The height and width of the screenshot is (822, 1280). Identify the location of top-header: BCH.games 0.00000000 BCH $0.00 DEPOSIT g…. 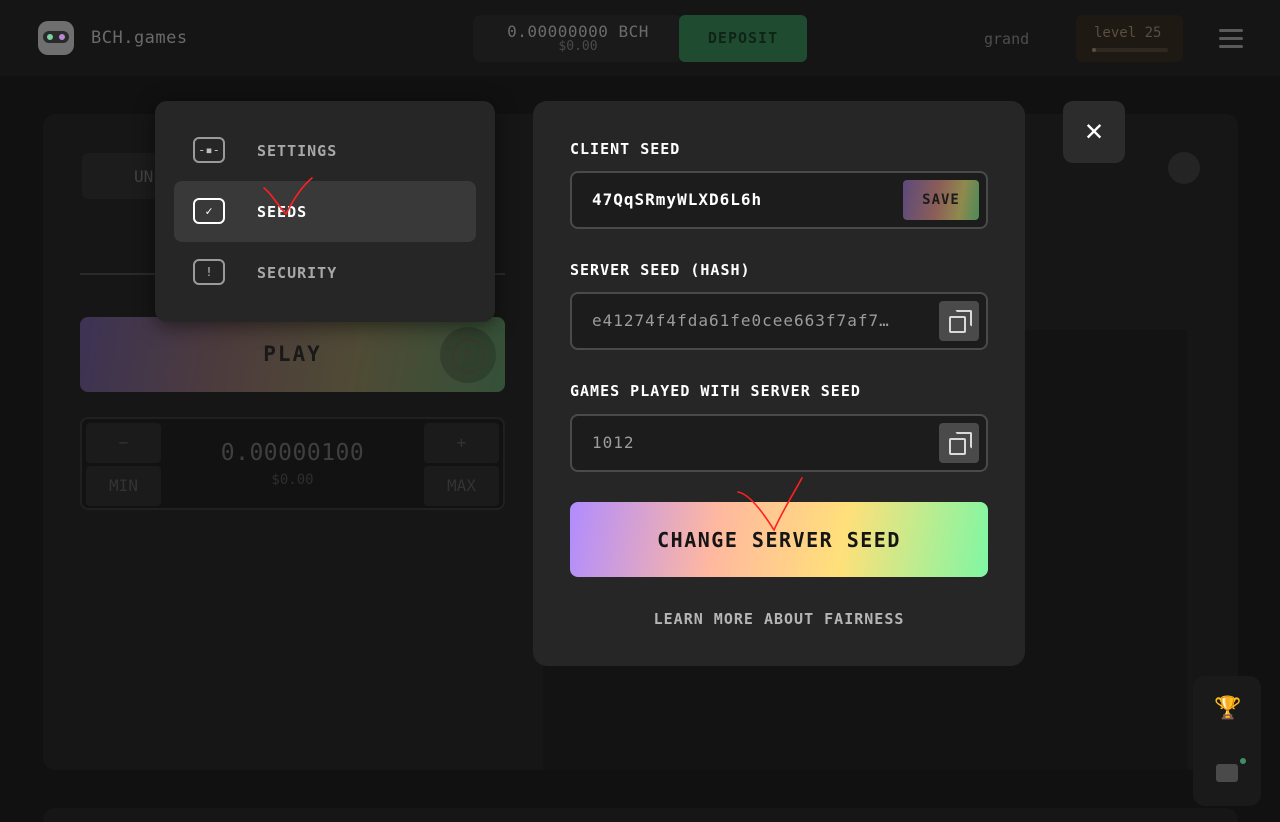
(640, 38).